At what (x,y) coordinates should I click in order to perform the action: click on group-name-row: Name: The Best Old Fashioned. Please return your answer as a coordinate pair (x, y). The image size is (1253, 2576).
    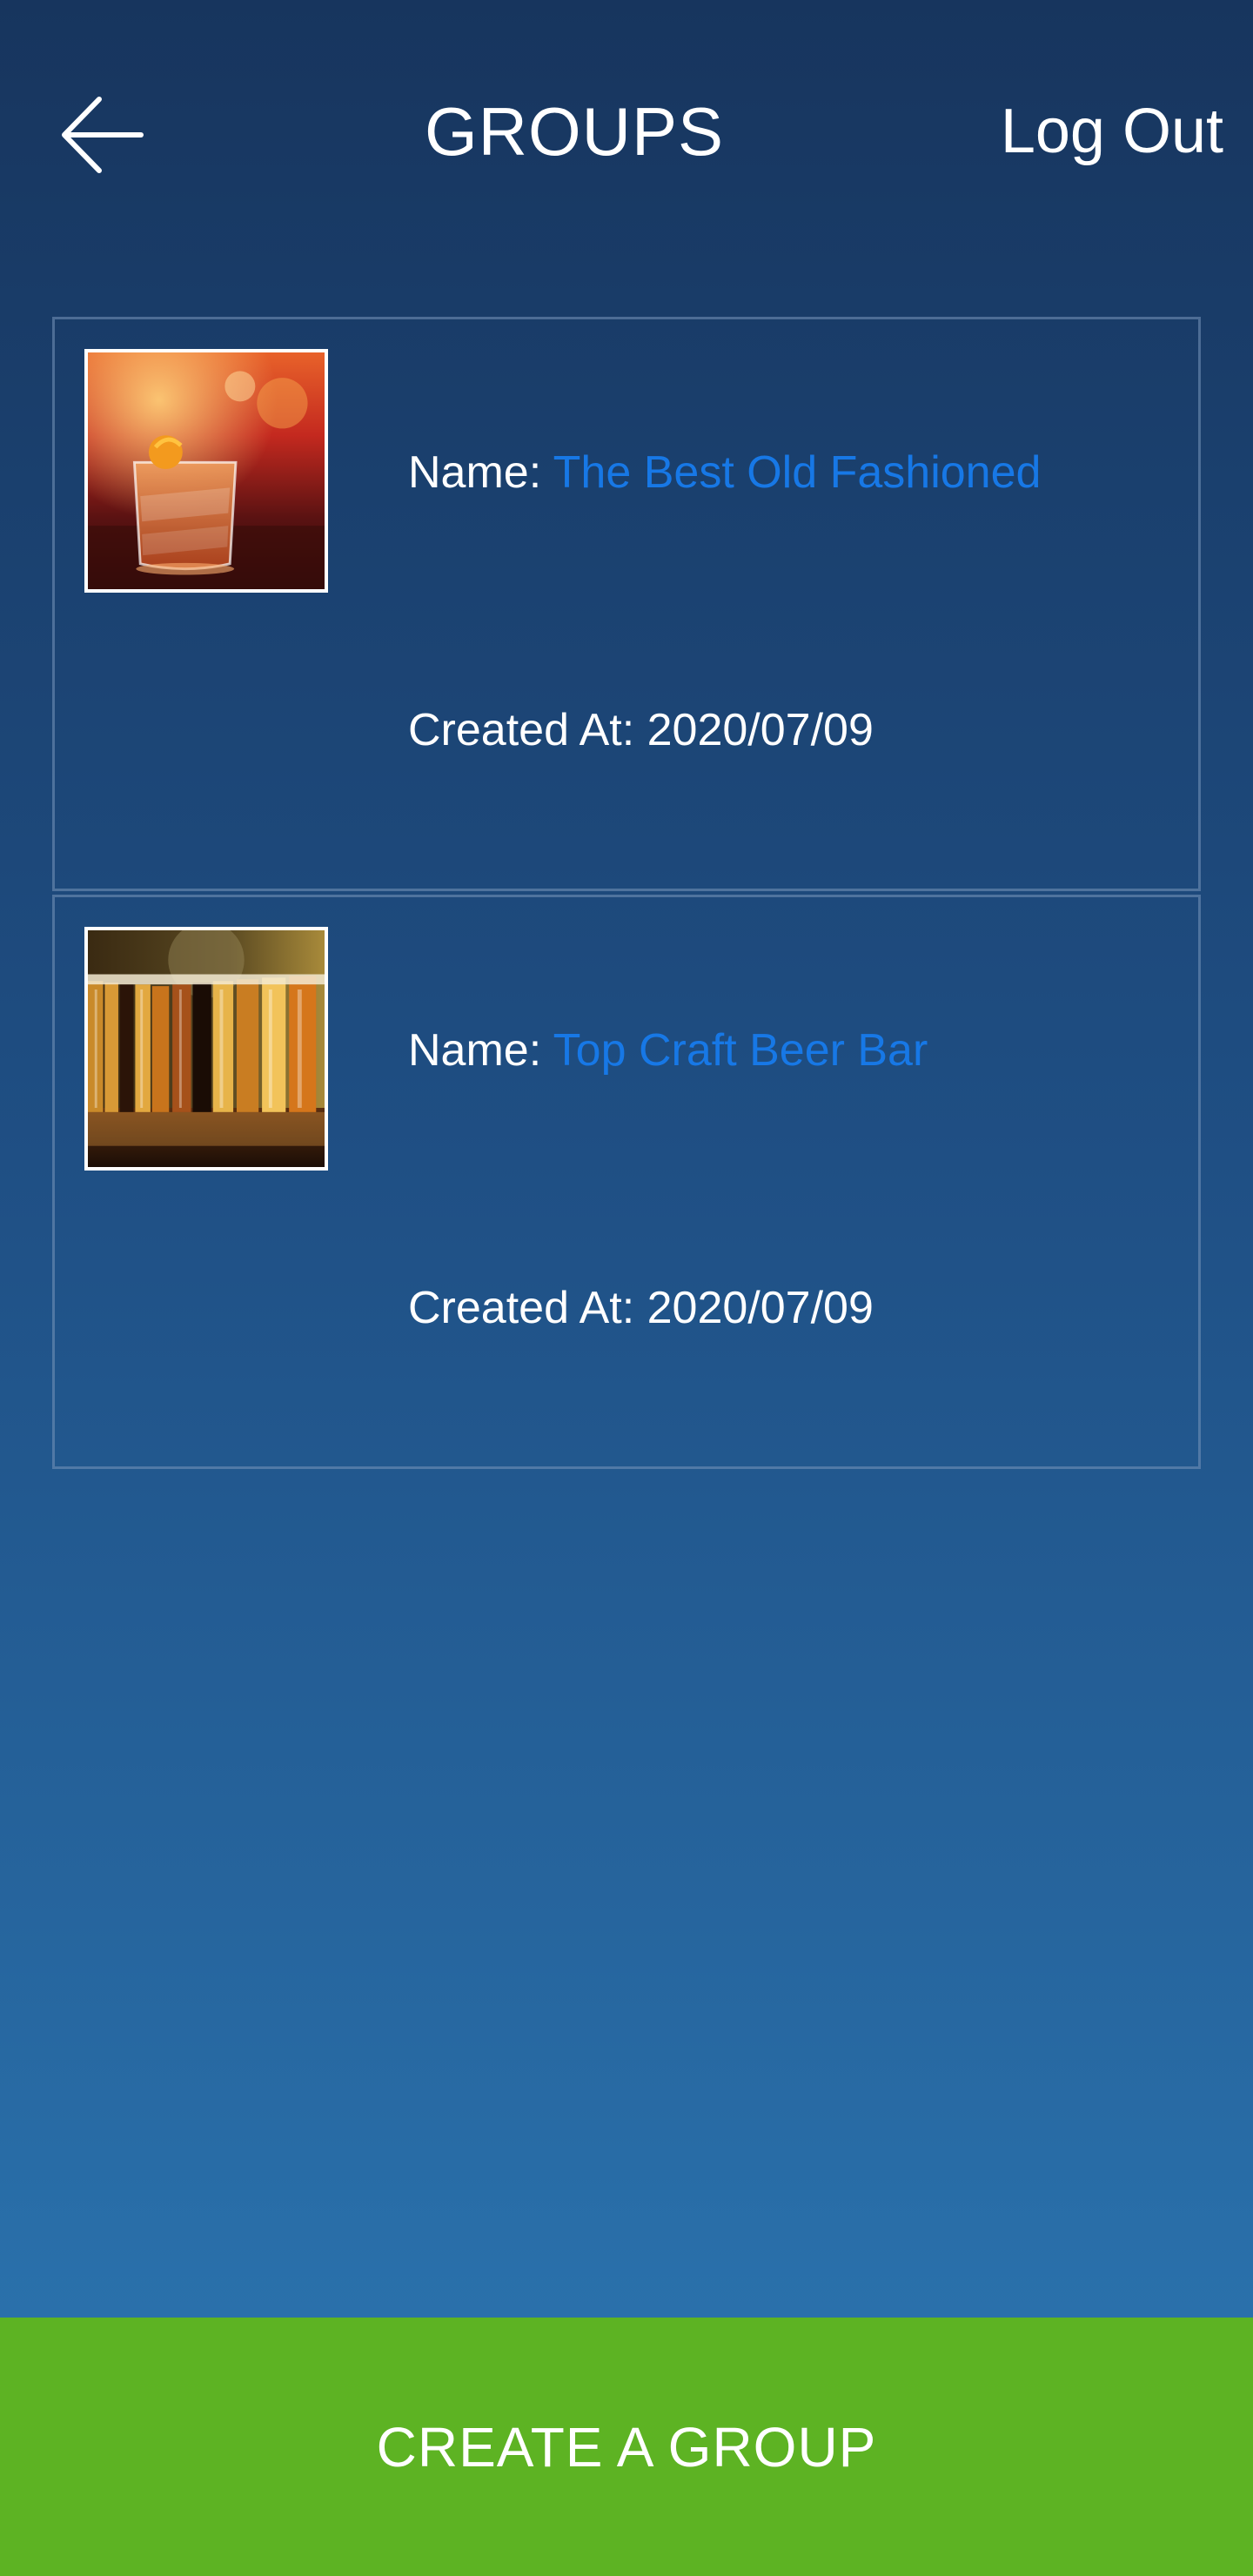
    Looking at the image, I should click on (724, 472).